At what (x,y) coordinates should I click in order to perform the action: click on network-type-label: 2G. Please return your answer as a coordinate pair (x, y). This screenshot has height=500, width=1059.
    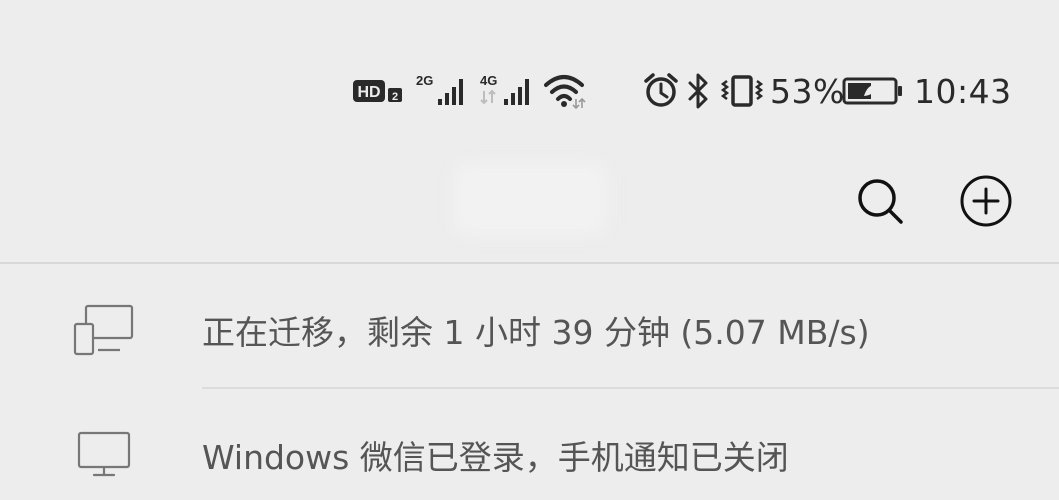
    Looking at the image, I should click on (424, 80).